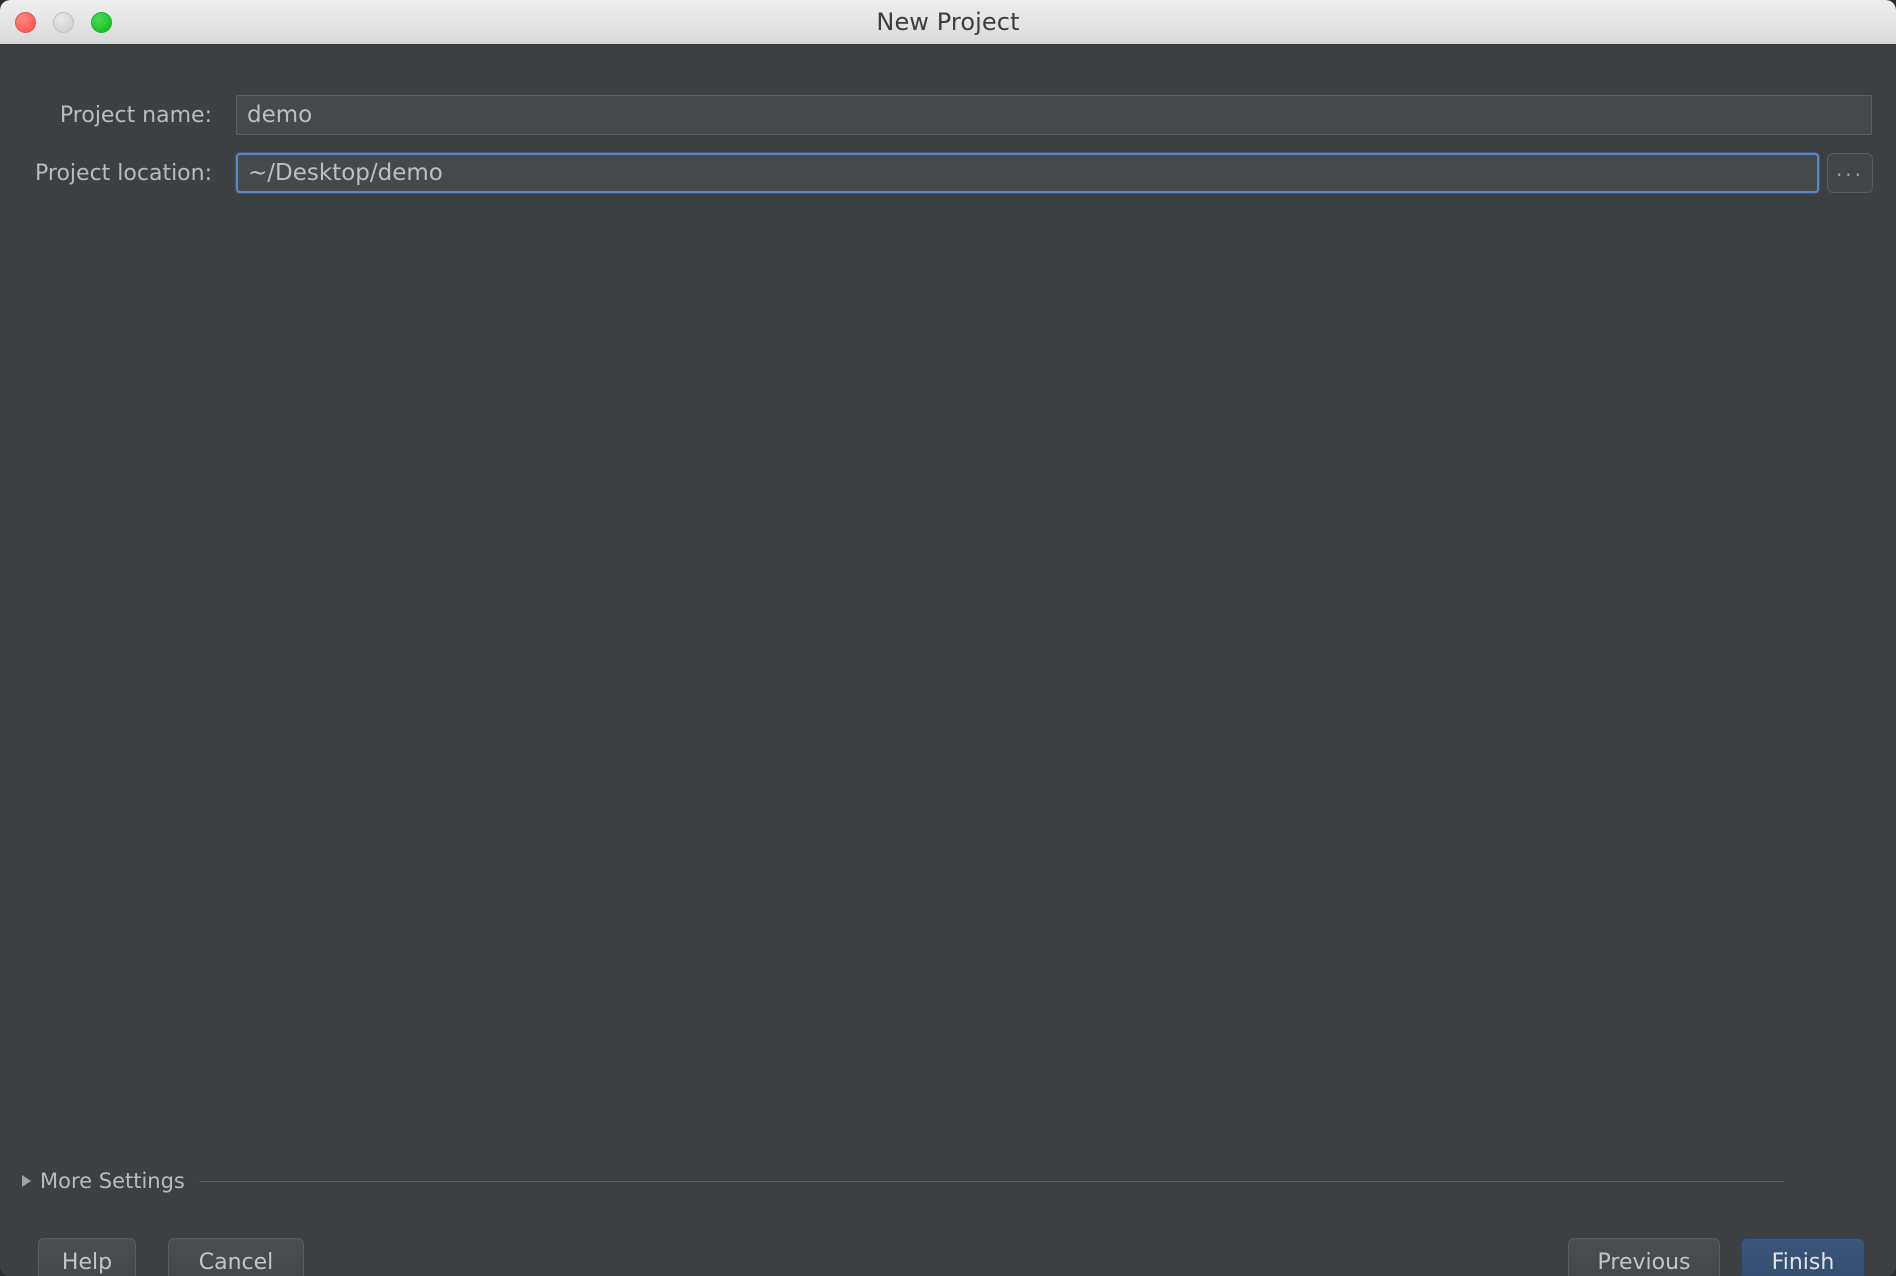  Describe the element at coordinates (1803, 1257) in the screenshot. I see `finish-button: Finish` at that location.